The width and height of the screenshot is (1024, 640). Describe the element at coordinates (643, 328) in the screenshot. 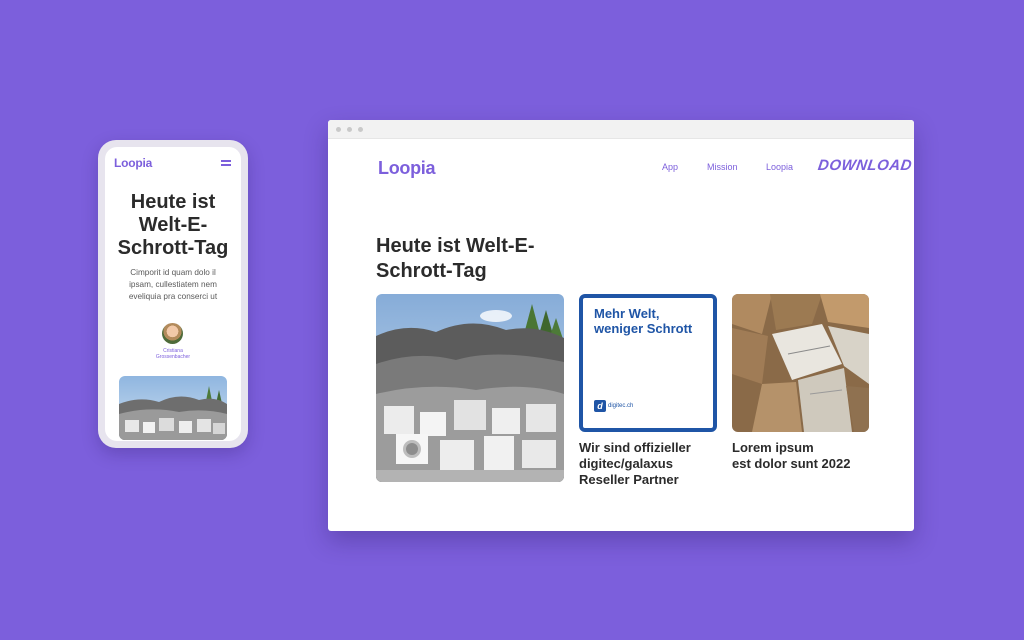

I see `ad-title-line: weniger Schrott` at that location.